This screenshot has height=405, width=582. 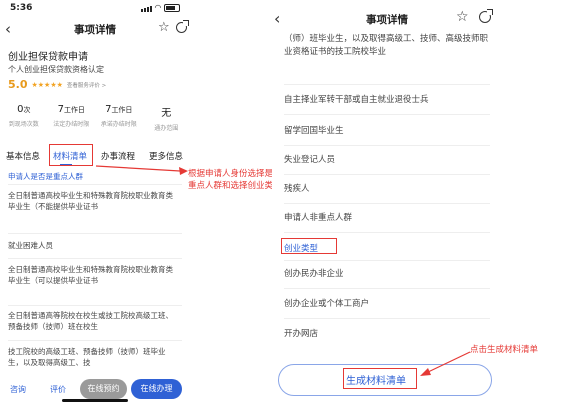 I want to click on annotation-arrow-left, so click(x=141, y=170).